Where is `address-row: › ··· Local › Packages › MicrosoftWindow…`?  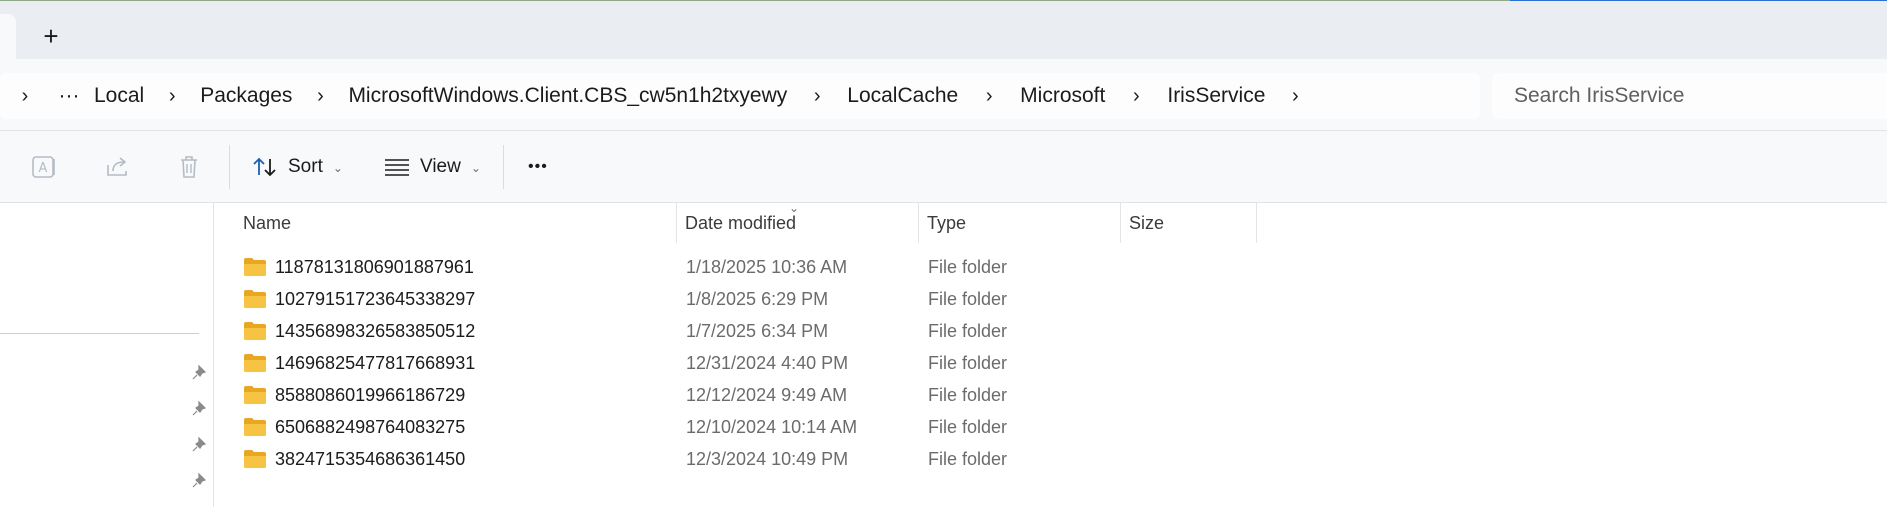
address-row: › ··· Local › Packages › MicrosoftWindow… is located at coordinates (943, 95).